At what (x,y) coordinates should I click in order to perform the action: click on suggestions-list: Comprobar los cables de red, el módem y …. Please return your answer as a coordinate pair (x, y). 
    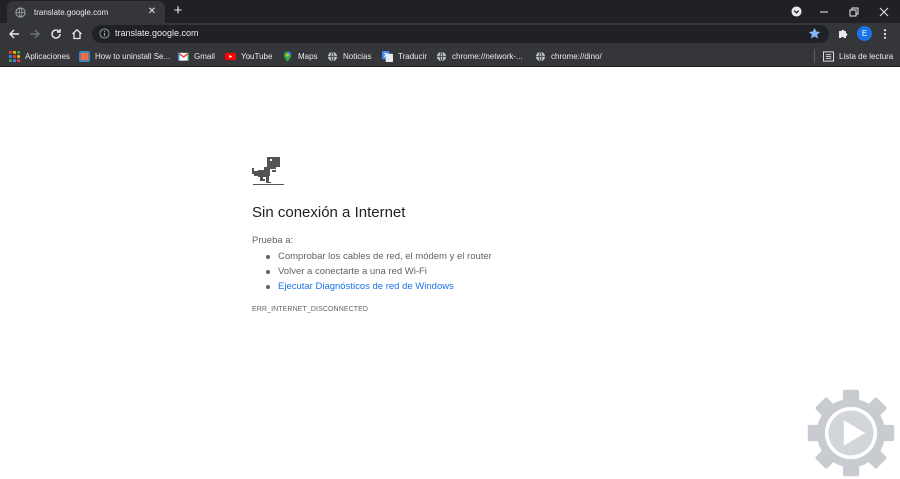
    Looking at the image, I should click on (379, 271).